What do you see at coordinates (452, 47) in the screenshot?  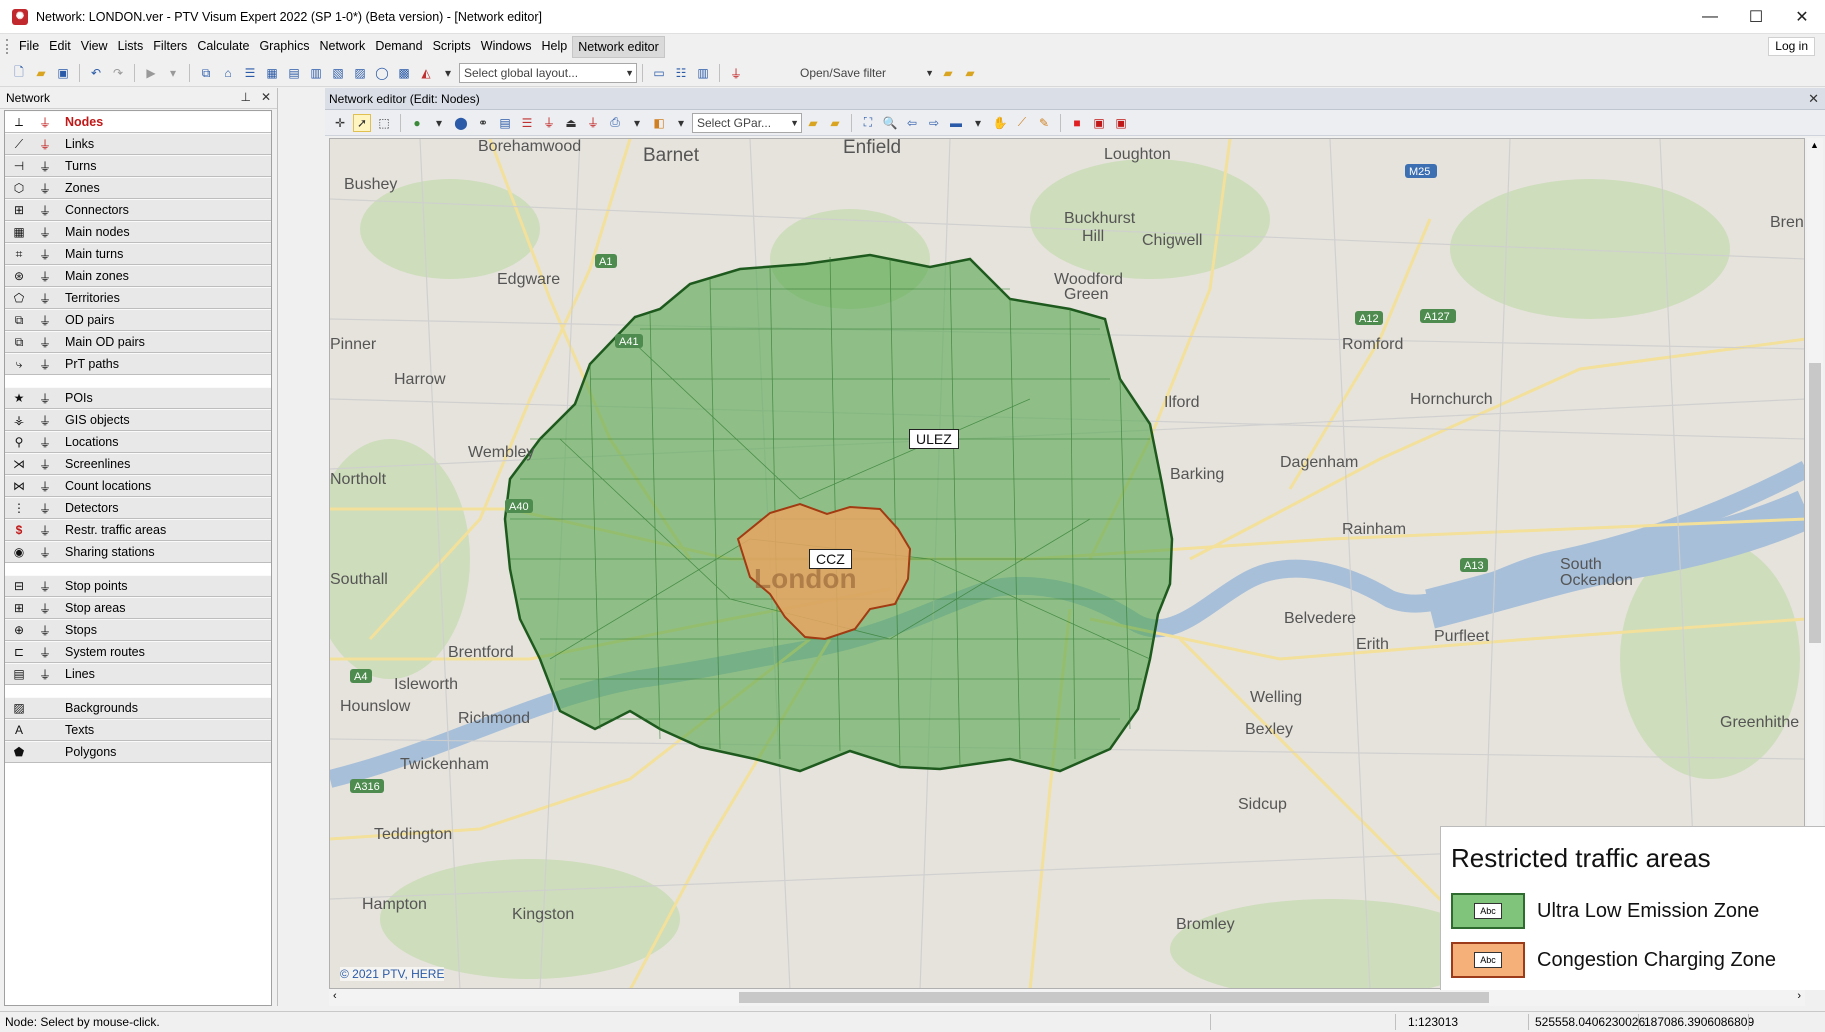 I see `menu-scripts: Scripts` at bounding box center [452, 47].